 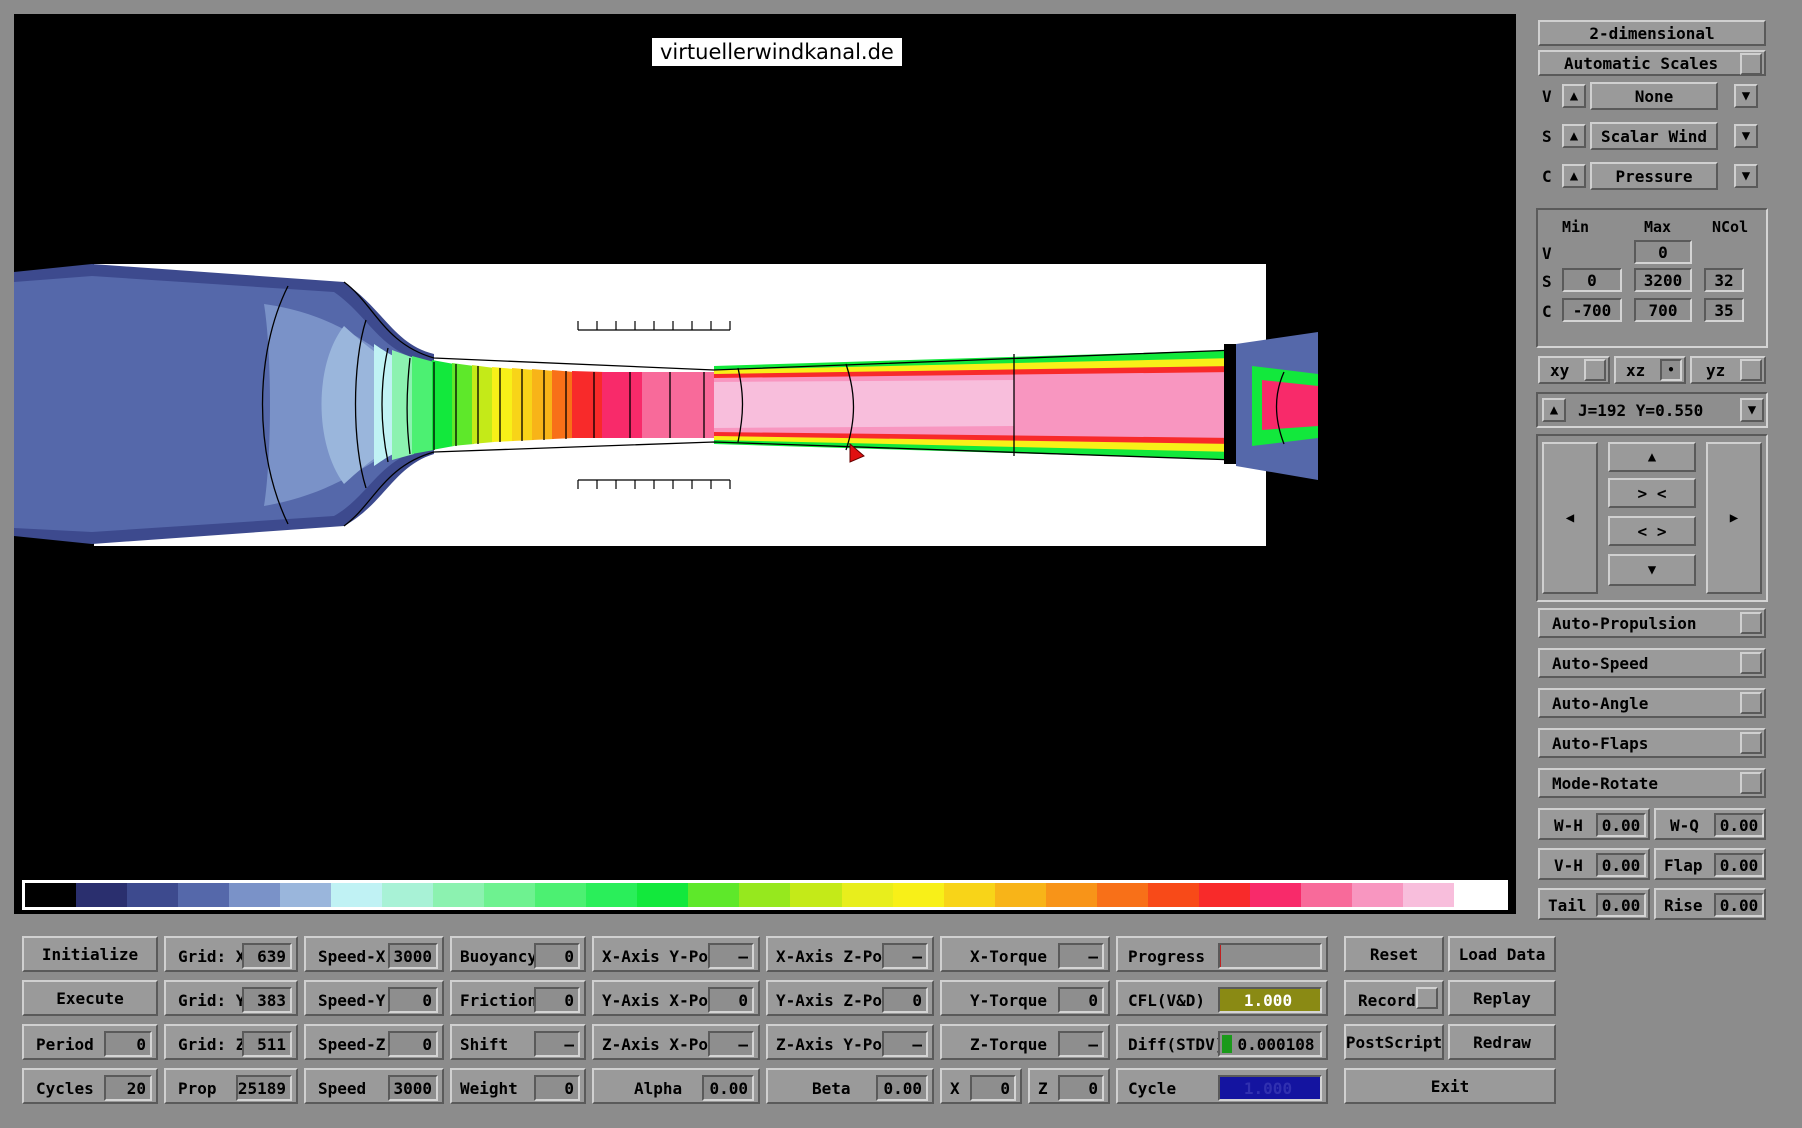 I want to click on s-max-field: 3200, so click(x=1663, y=280).